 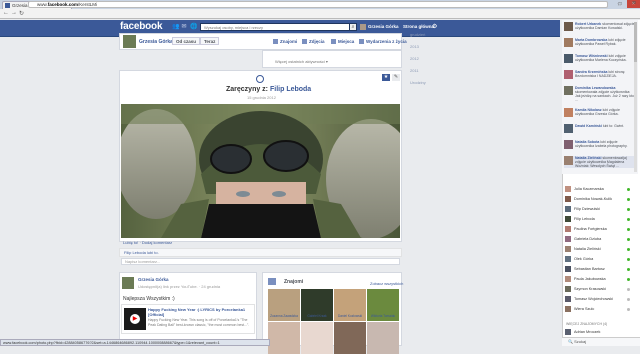 What do you see at coordinates (193, 27) in the screenshot?
I see `notifications-icon: 🌐` at bounding box center [193, 27].